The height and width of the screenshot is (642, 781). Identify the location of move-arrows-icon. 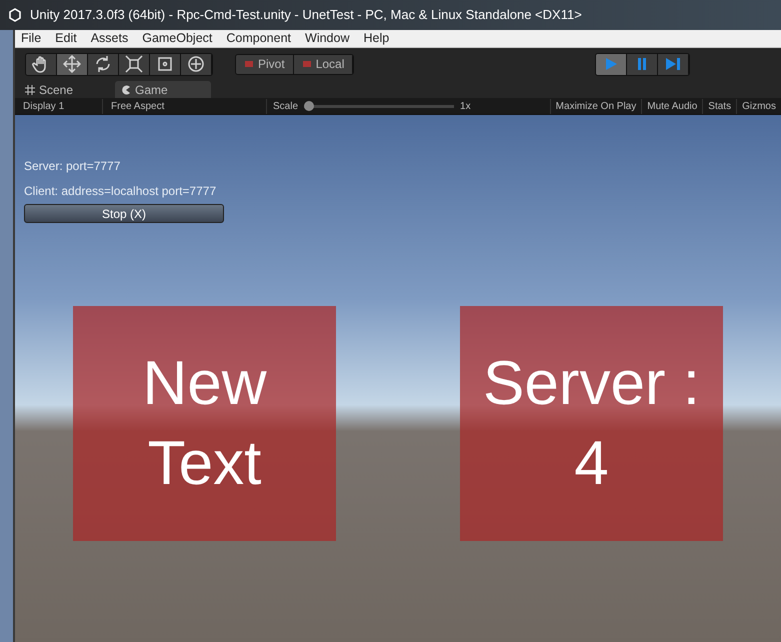
(72, 64).